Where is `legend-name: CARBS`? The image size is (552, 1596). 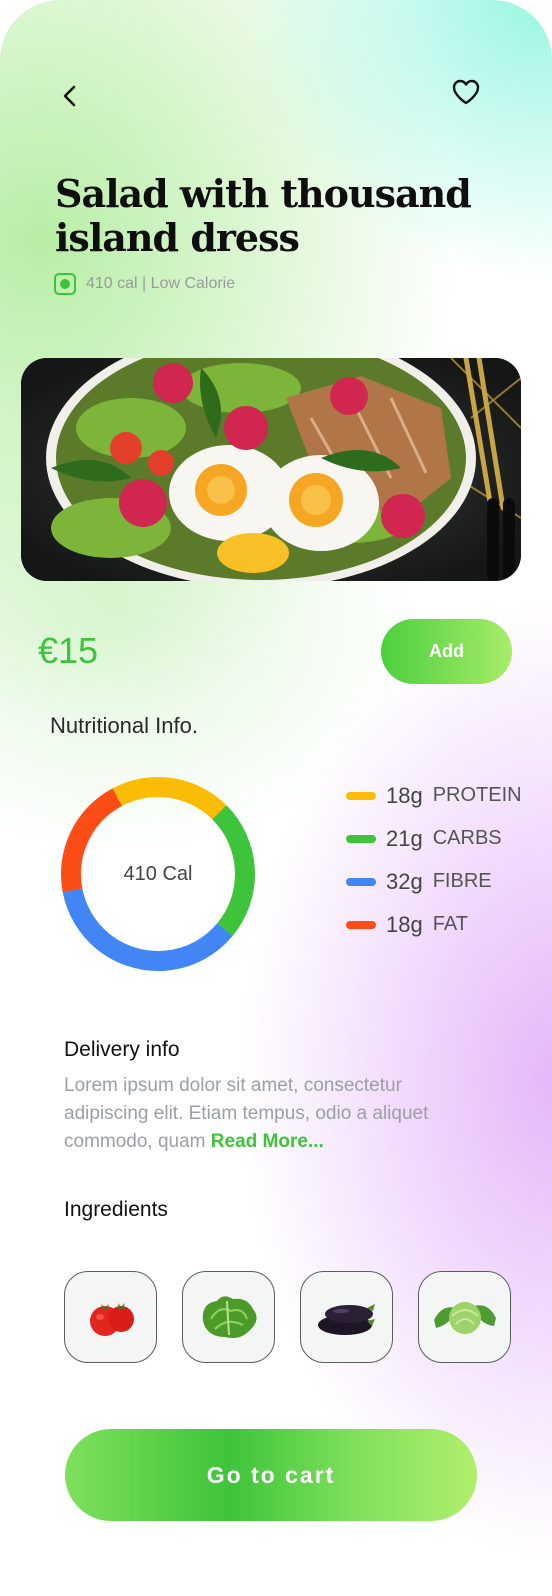
legend-name: CARBS is located at coordinates (467, 838).